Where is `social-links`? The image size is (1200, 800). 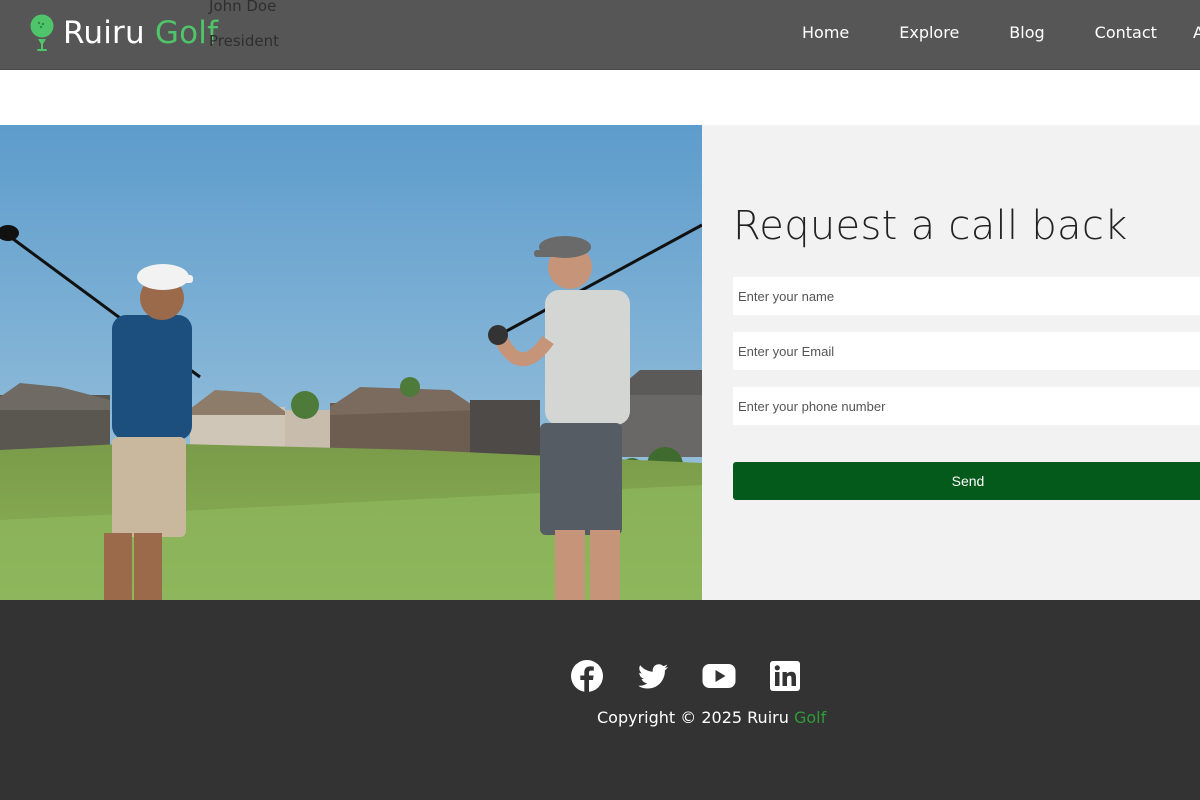
social-links is located at coordinates (702, 676).